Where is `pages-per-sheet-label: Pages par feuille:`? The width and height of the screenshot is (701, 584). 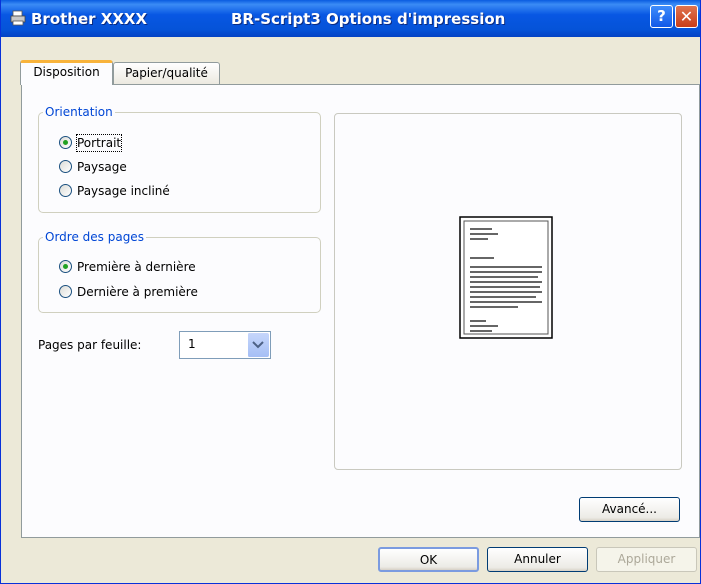 pages-per-sheet-label: Pages par feuille: is located at coordinates (90, 345).